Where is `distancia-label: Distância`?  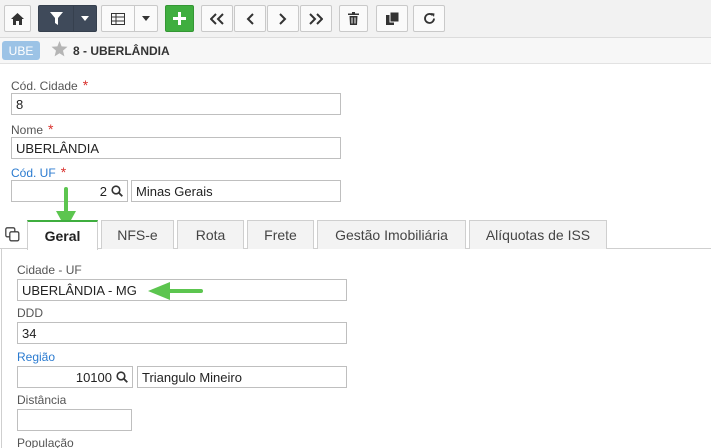
distancia-label: Distância is located at coordinates (42, 400).